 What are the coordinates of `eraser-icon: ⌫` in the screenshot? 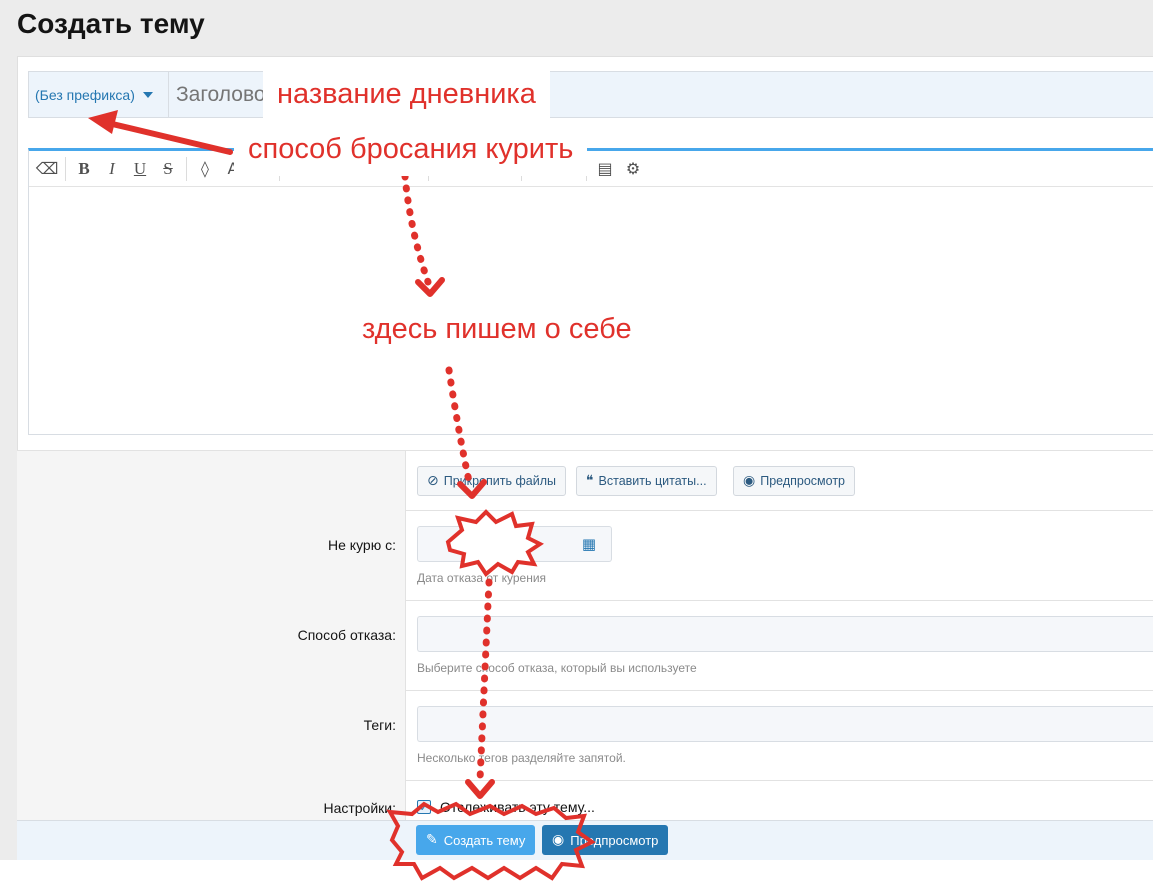 It's located at (47, 169).